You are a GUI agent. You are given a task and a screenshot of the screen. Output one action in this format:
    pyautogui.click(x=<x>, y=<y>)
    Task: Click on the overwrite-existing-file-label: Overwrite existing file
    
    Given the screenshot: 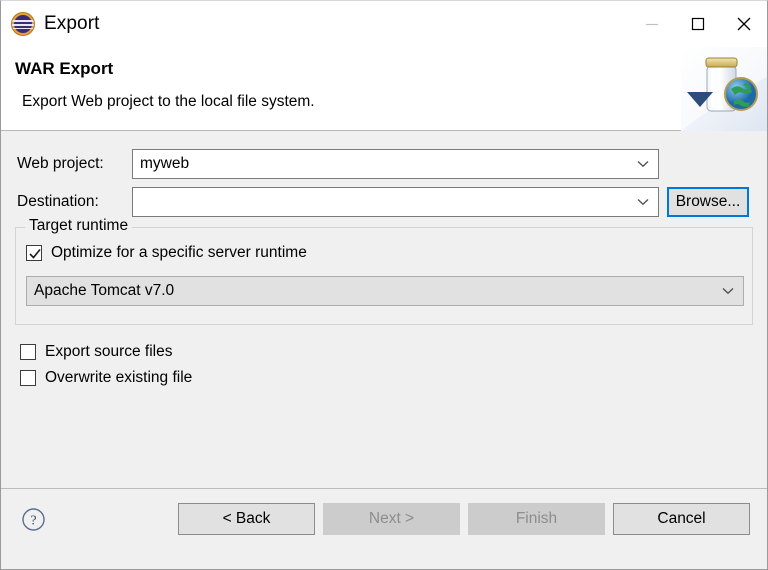 What is the action you would take?
    pyautogui.click(x=119, y=377)
    